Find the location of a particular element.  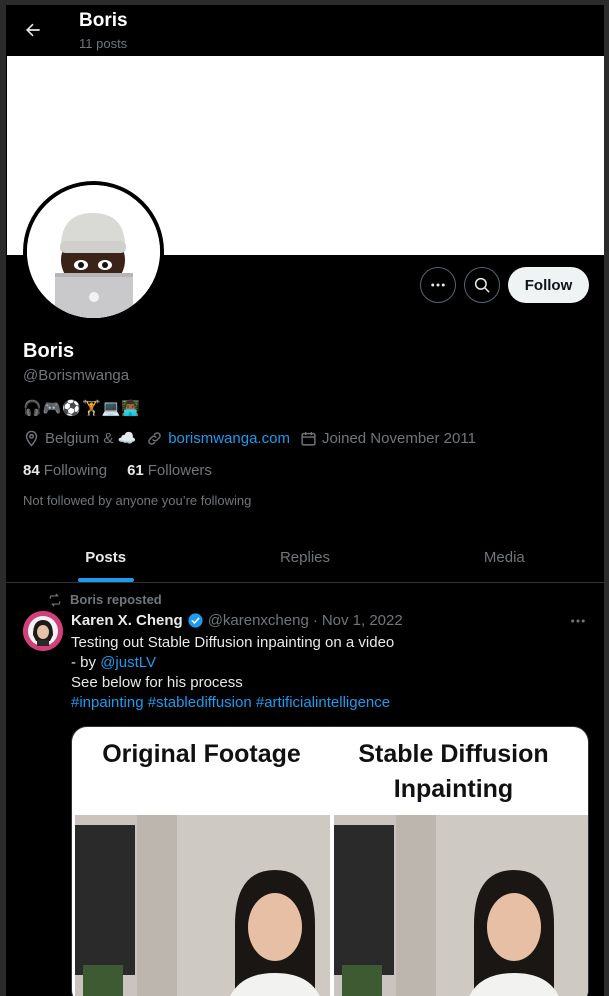

profile-tabs: Posts Replies Media is located at coordinates (305, 557).